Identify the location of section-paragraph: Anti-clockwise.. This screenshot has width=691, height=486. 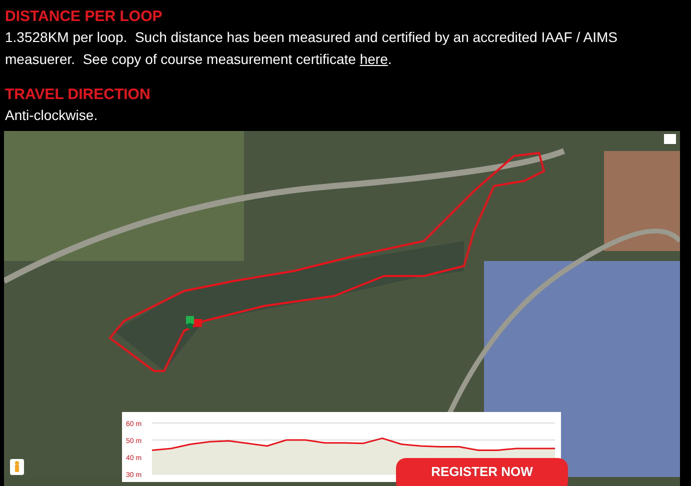
(52, 115).